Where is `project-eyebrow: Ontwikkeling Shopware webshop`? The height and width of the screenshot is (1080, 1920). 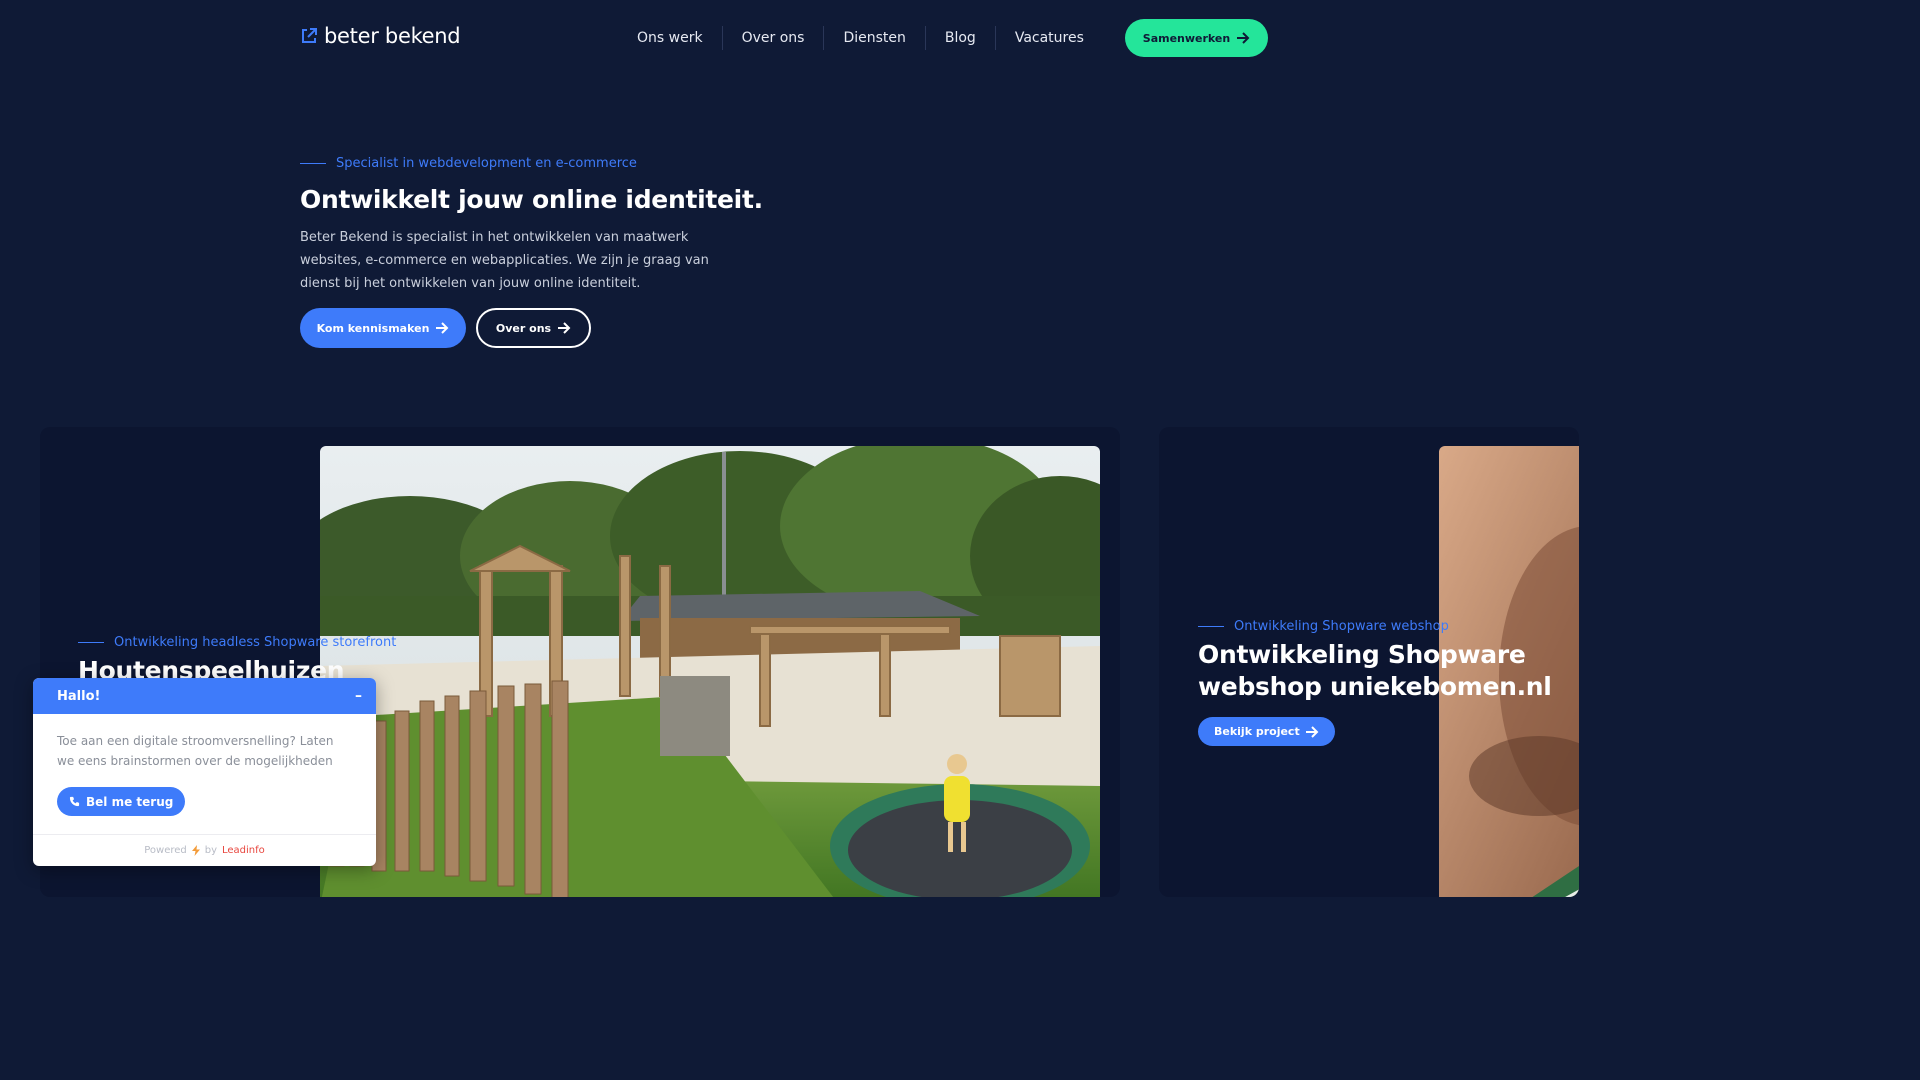 project-eyebrow: Ontwikkeling Shopware webshop is located at coordinates (1323, 626).